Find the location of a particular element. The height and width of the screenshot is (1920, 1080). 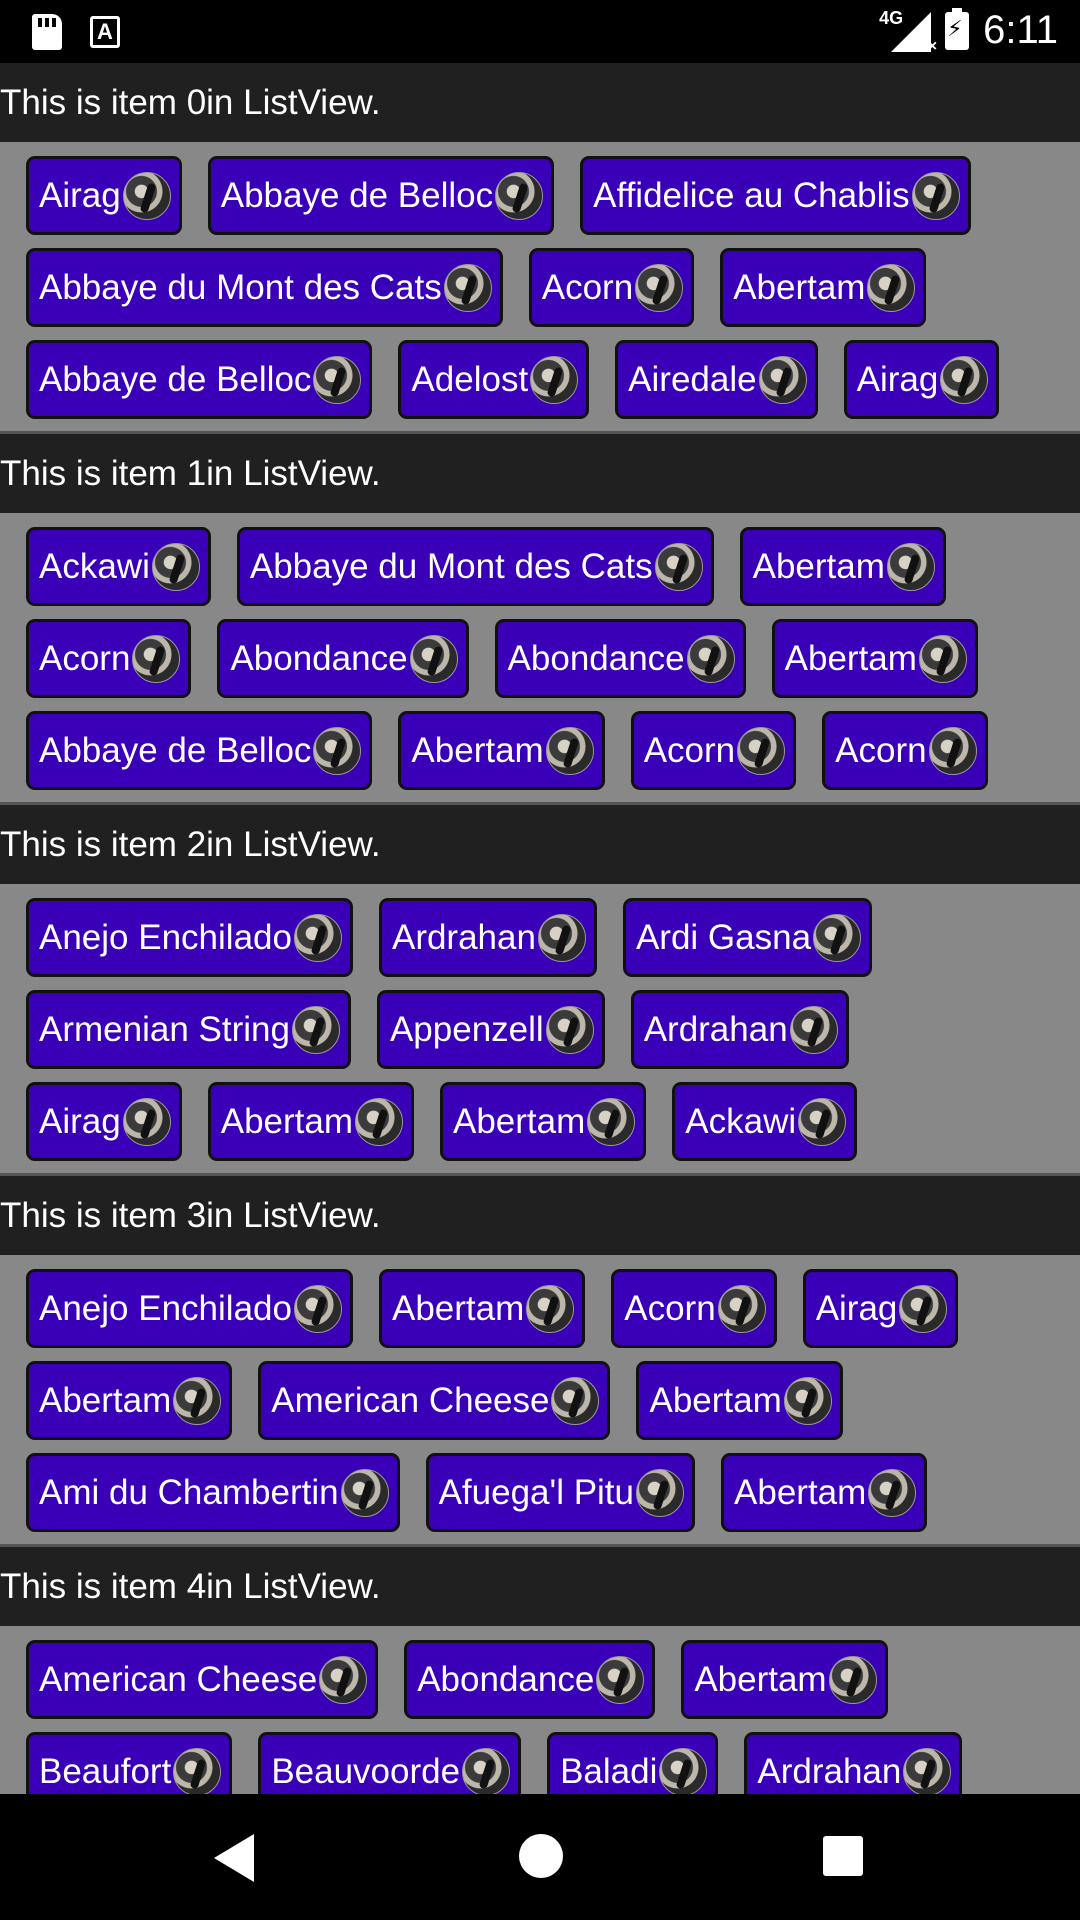

chip-row: Anejo Enchilado Ardrahan Ardi Gasna is located at coordinates (553, 937).